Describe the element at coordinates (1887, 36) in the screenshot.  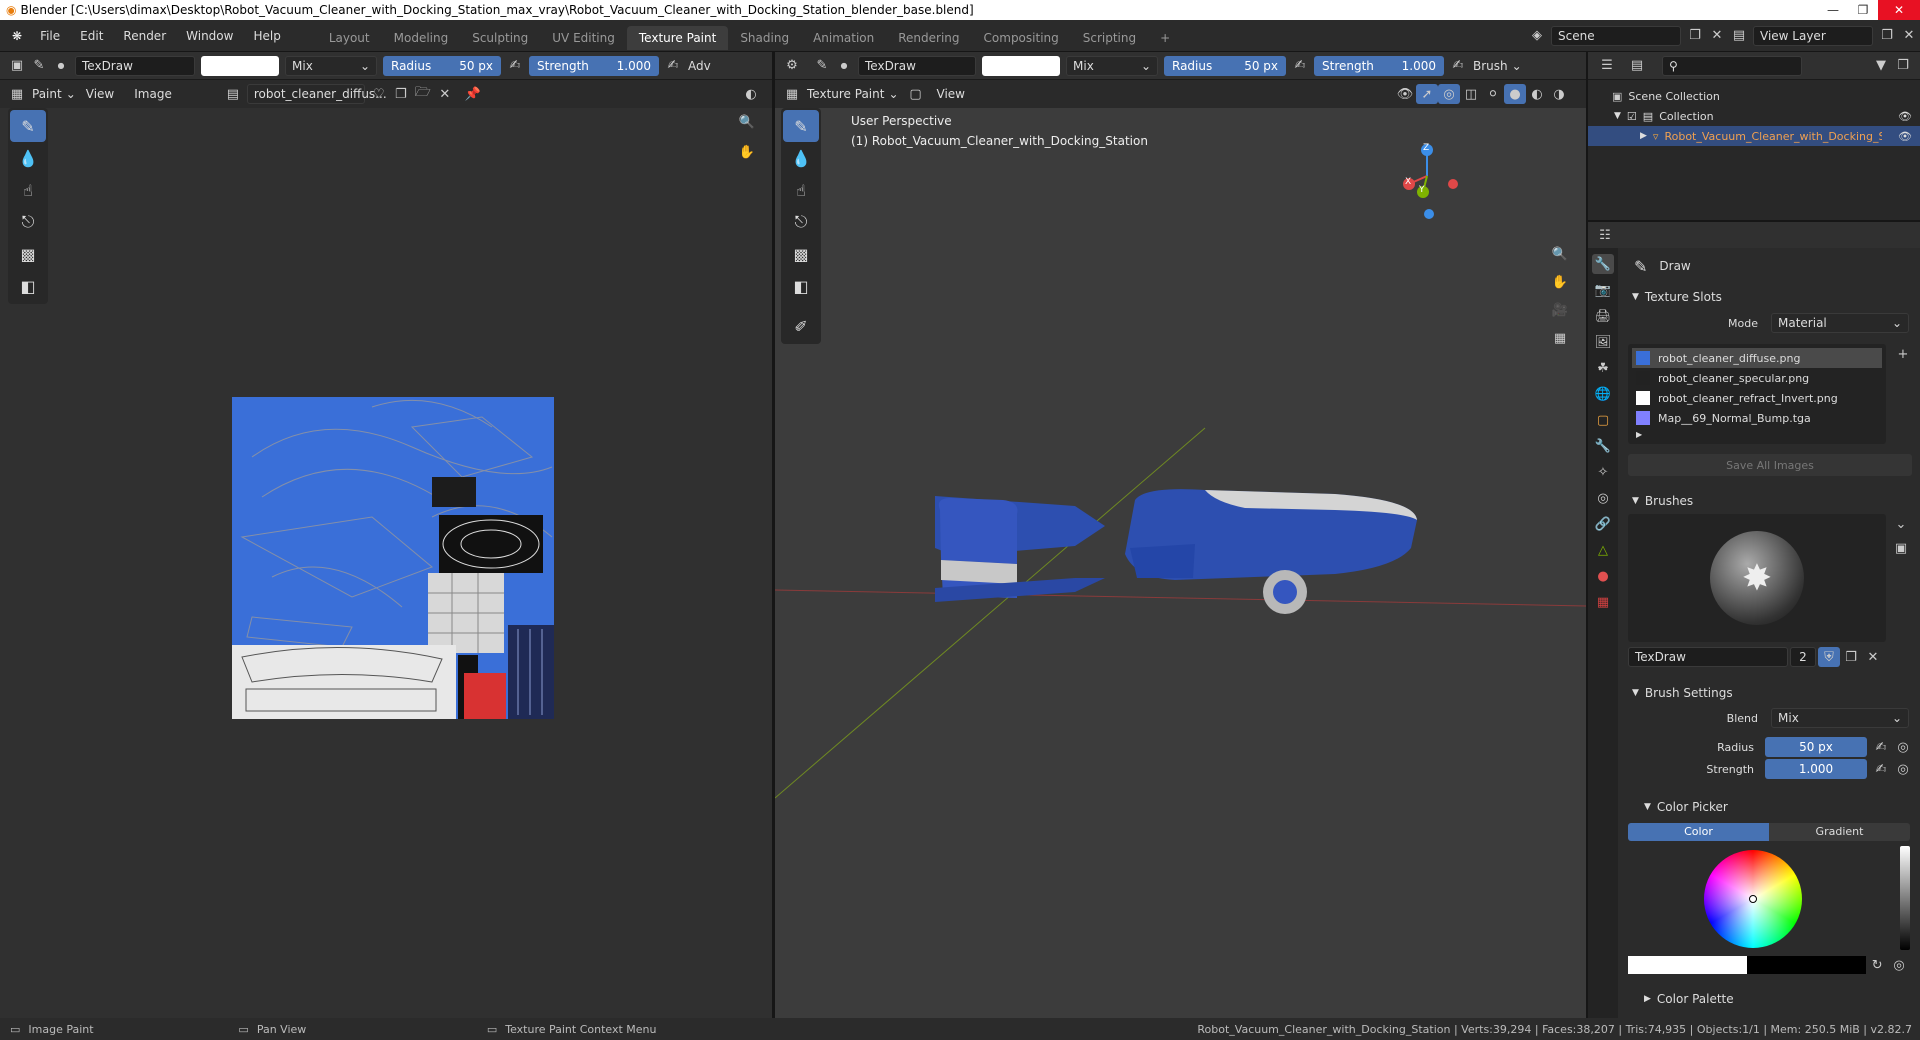
I see `new-view-layer-icon: ❐` at that location.